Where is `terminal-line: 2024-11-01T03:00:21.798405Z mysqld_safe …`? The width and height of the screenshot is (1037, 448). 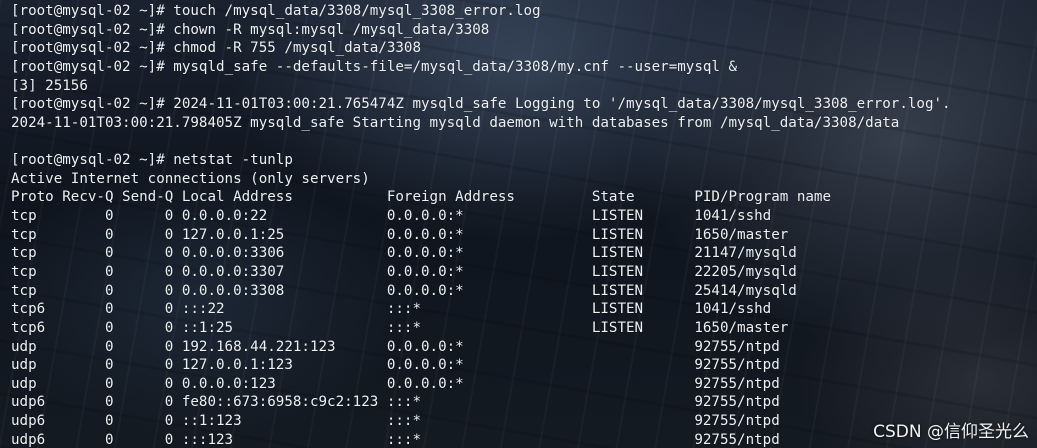
terminal-line: 2024-11-01T03:00:21.798405Z mysqld_safe … is located at coordinates (455, 122).